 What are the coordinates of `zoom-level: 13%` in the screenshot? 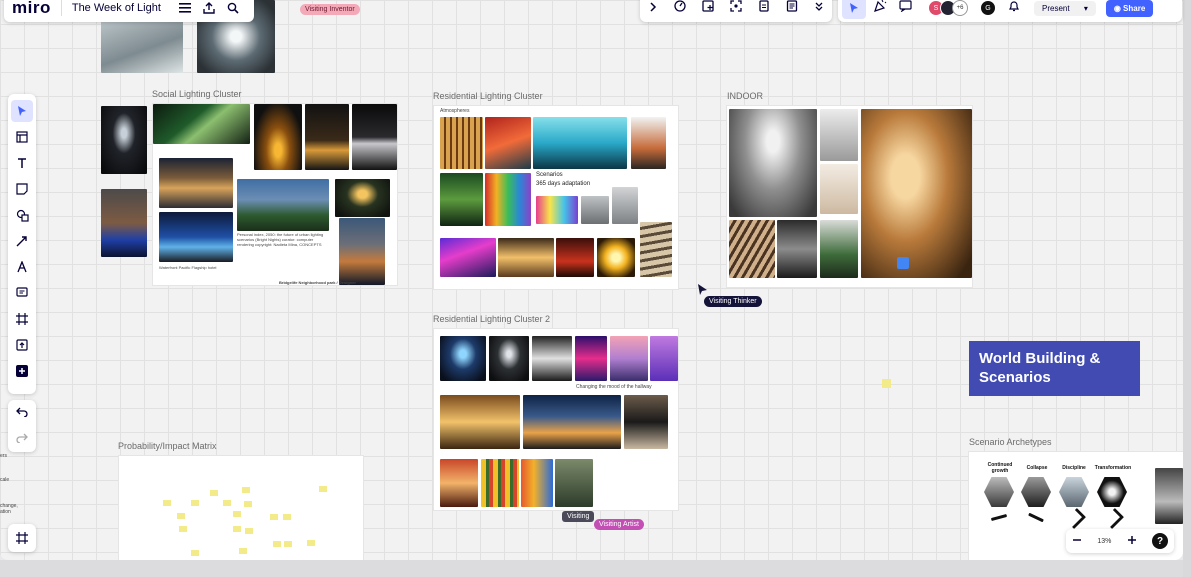 It's located at (1104, 541).